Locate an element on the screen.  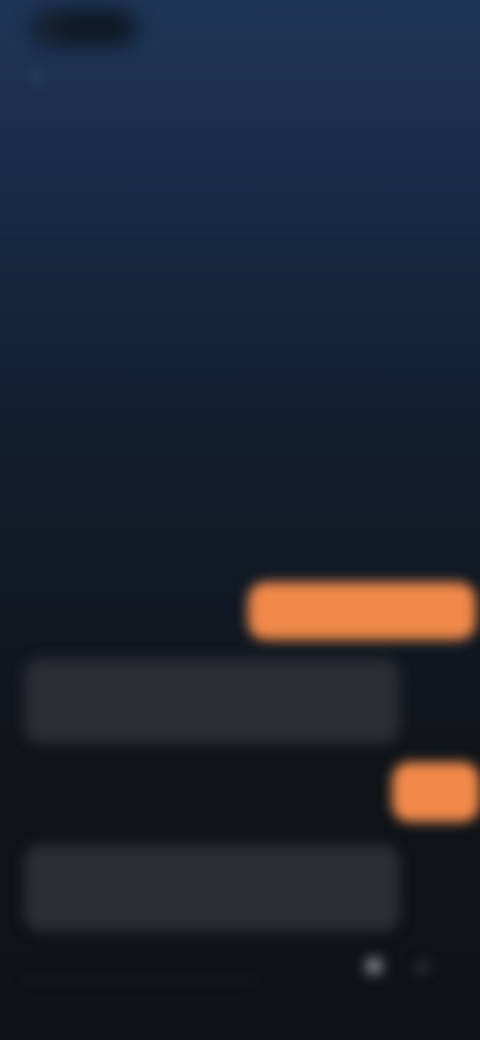
page-title is located at coordinates (243, 78).